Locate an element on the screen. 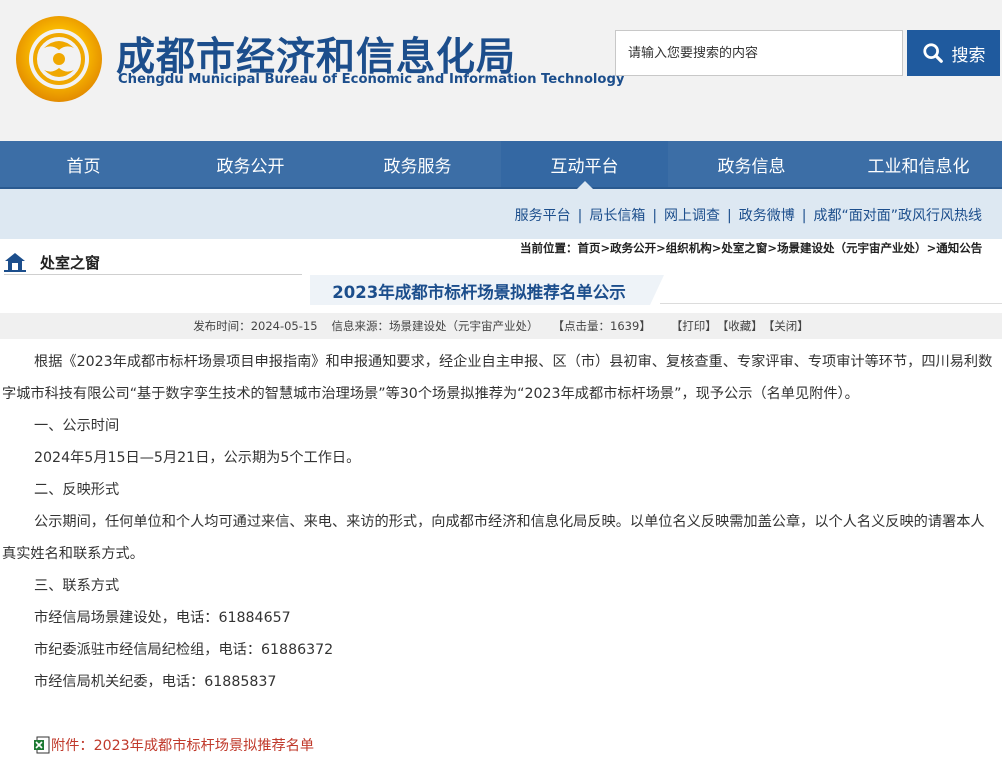  article-heading: 一、公示时间 is located at coordinates (77, 426).